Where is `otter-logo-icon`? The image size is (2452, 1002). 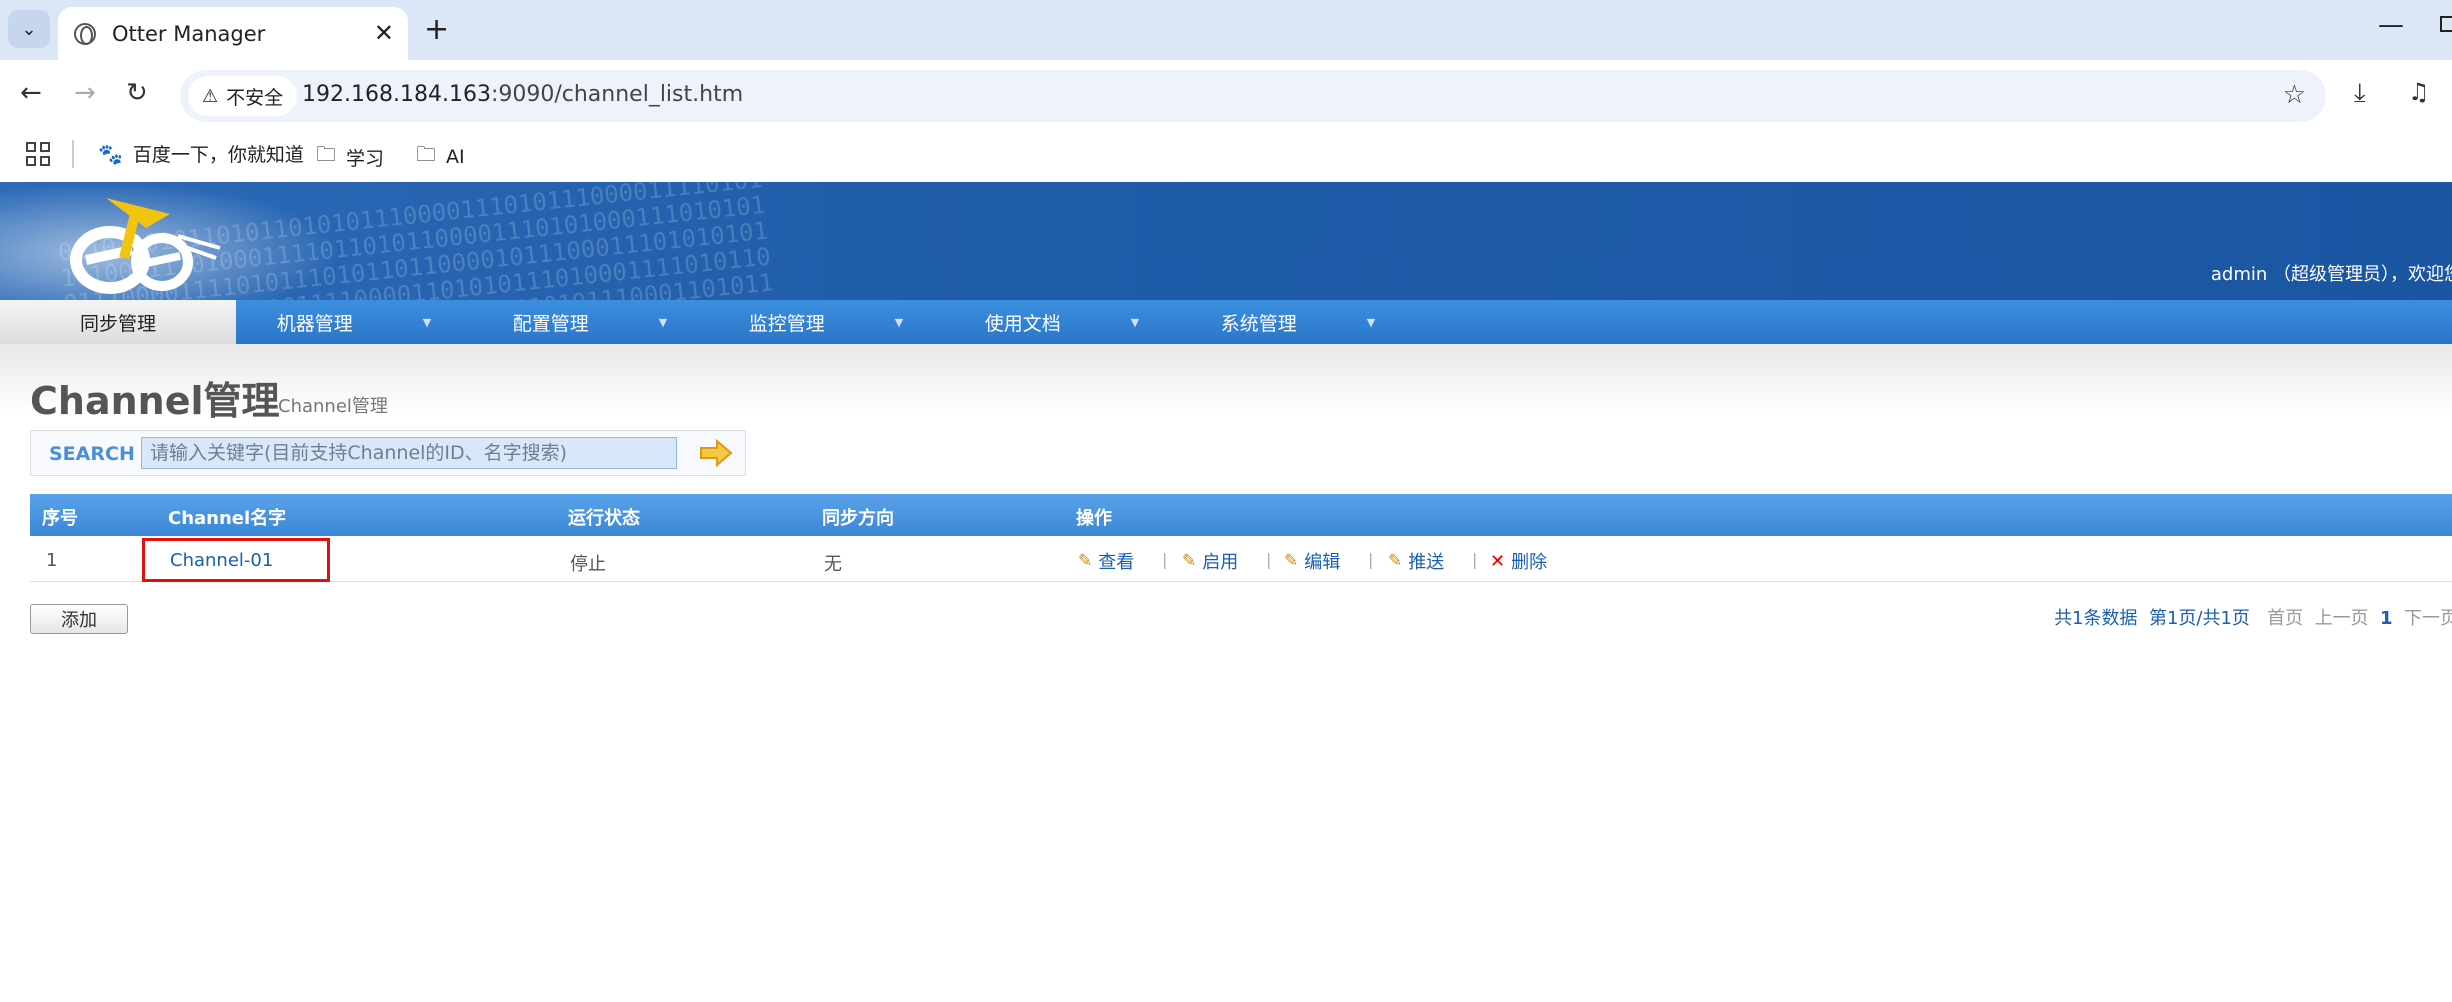 otter-logo-icon is located at coordinates (145, 246).